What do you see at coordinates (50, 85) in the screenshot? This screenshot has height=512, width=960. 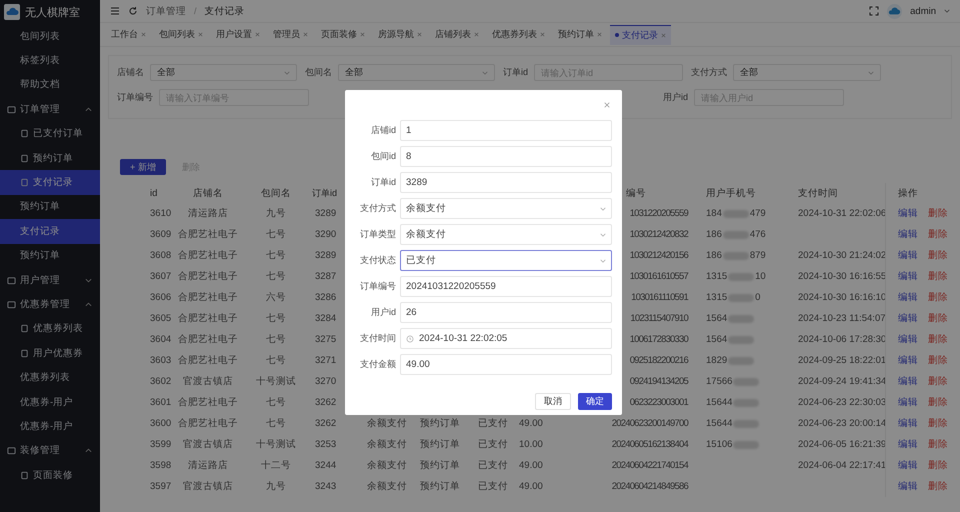 I see `sidebar-item: 帮助文档` at bounding box center [50, 85].